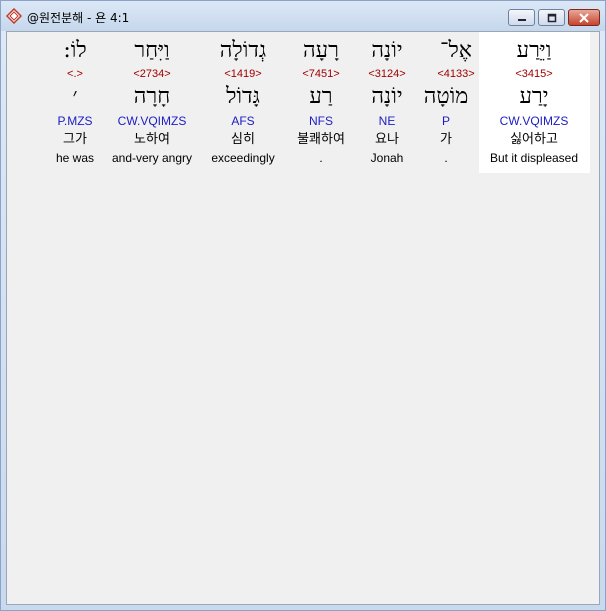  I want to click on restore-button, so click(551, 17).